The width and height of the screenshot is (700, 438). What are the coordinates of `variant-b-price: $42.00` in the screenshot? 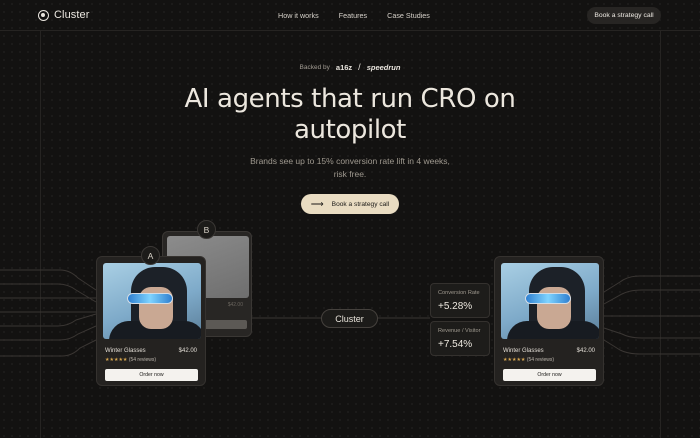 It's located at (235, 305).